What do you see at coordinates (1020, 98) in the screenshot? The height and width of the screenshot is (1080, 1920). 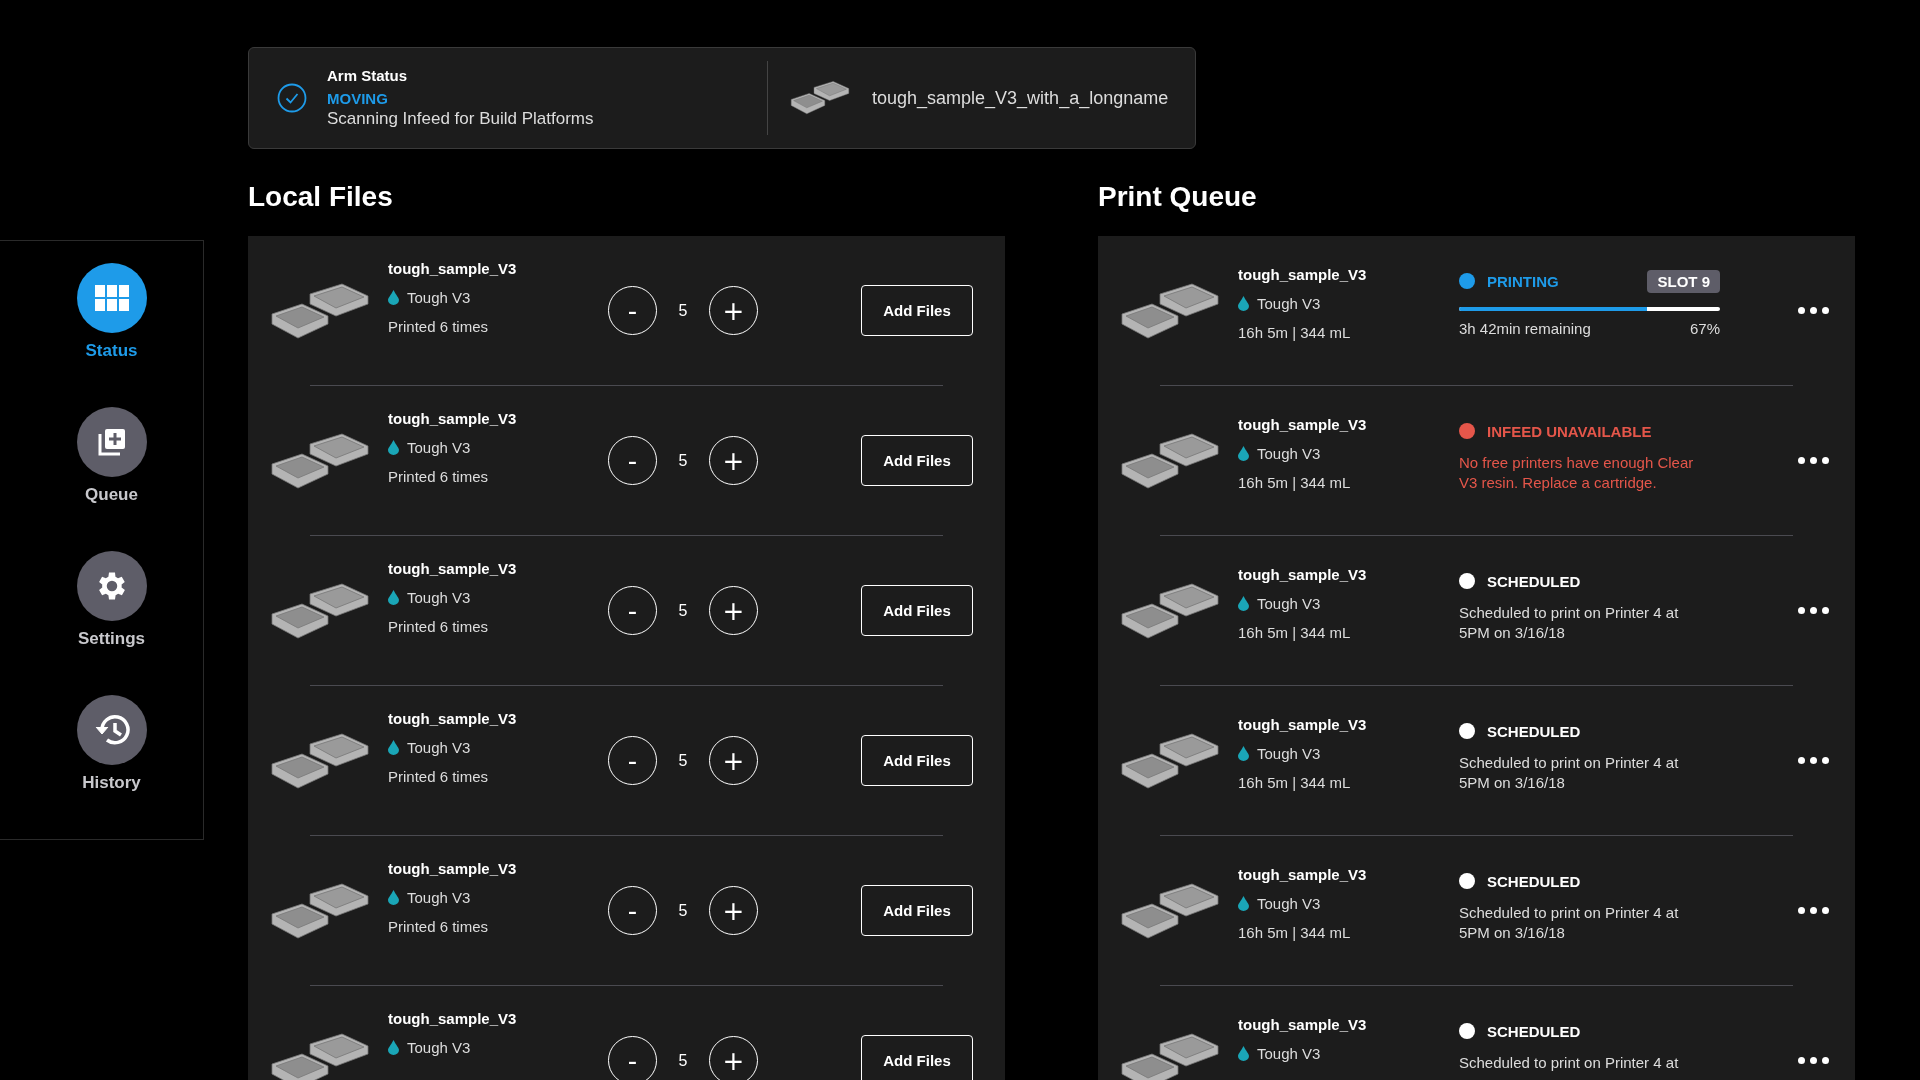 I see `file-name: tough_sample_V3_with_a_longname` at bounding box center [1020, 98].